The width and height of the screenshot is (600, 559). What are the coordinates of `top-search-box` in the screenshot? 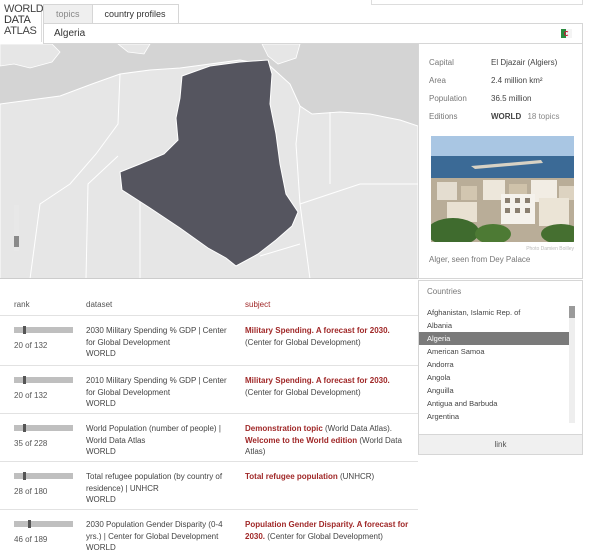 It's located at (477, 2).